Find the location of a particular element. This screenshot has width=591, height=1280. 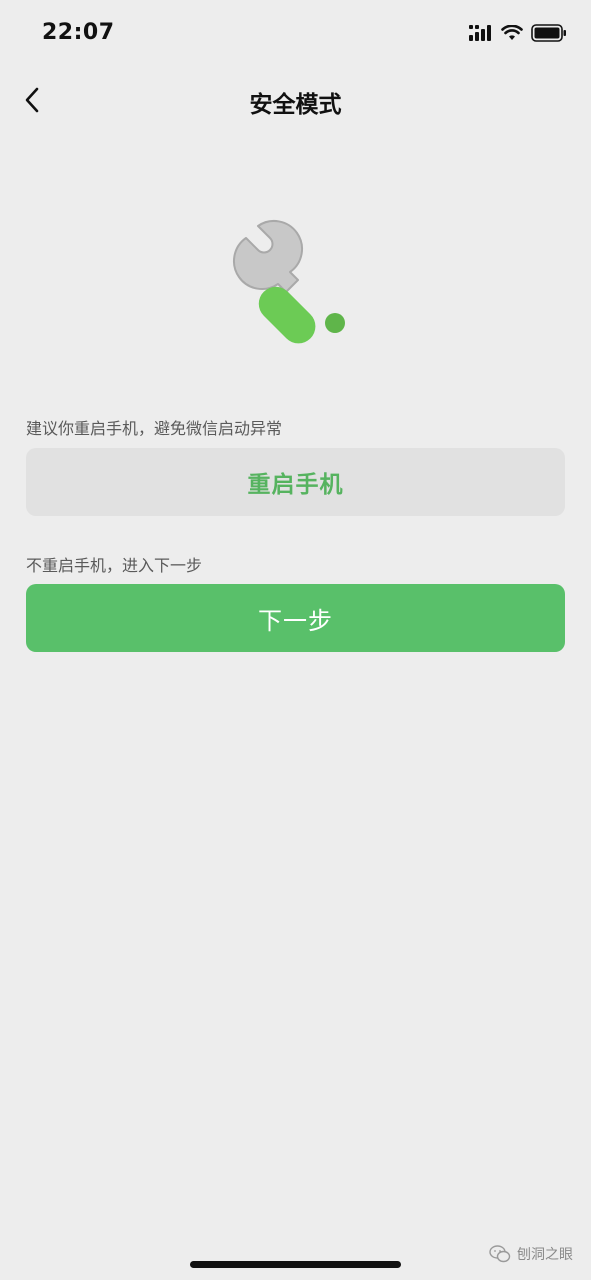

wifi-icon is located at coordinates (512, 34).